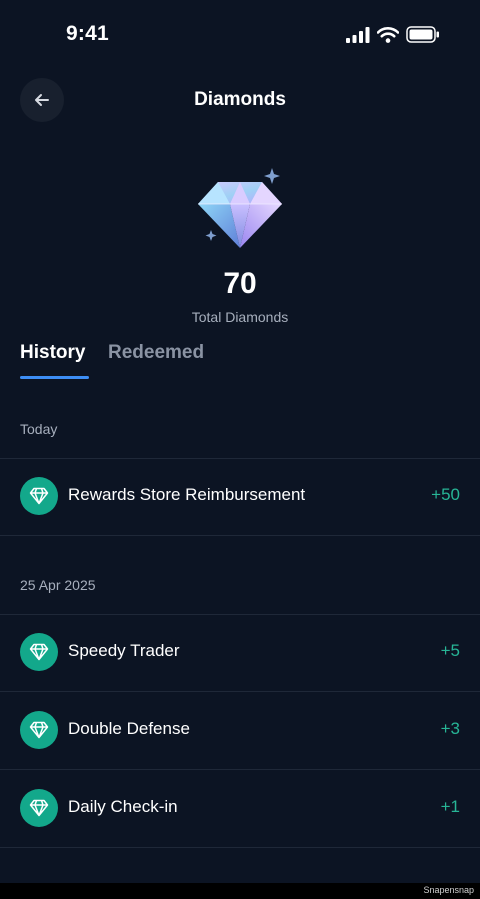 This screenshot has width=480, height=899. Describe the element at coordinates (450, 806) in the screenshot. I see `list-item-amount: +1` at that location.